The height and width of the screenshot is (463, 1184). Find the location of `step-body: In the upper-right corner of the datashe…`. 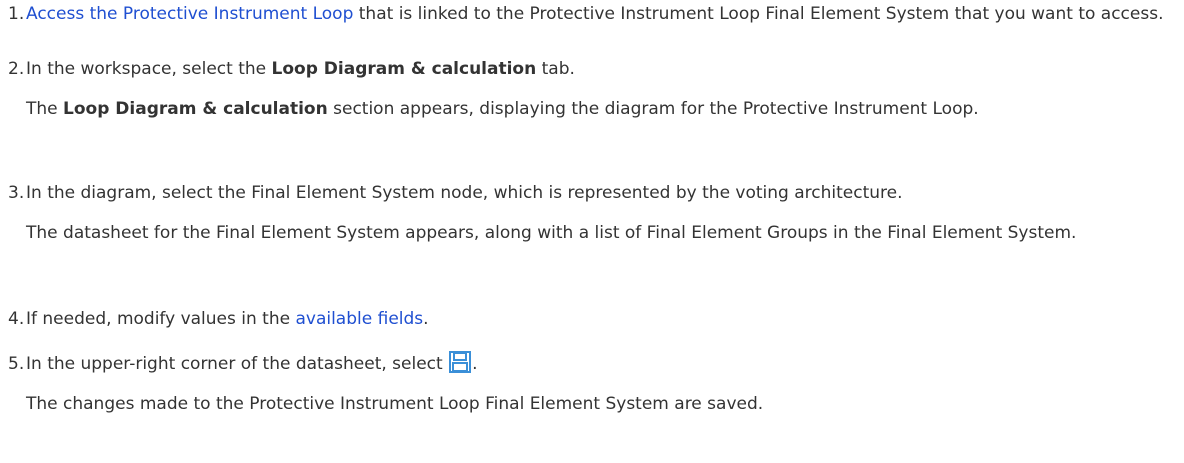

step-body: In the upper-right corner of the datashe… is located at coordinates (603, 384).